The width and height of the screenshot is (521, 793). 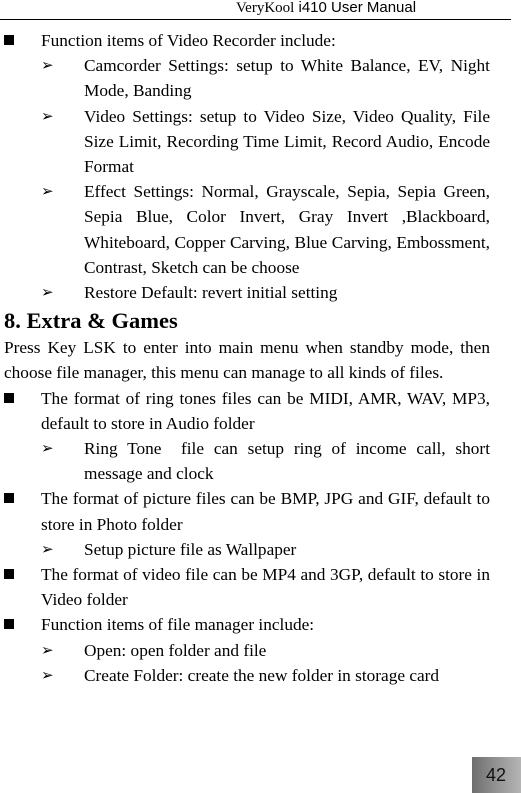 I want to click on page-number: 42, so click(x=496, y=775).